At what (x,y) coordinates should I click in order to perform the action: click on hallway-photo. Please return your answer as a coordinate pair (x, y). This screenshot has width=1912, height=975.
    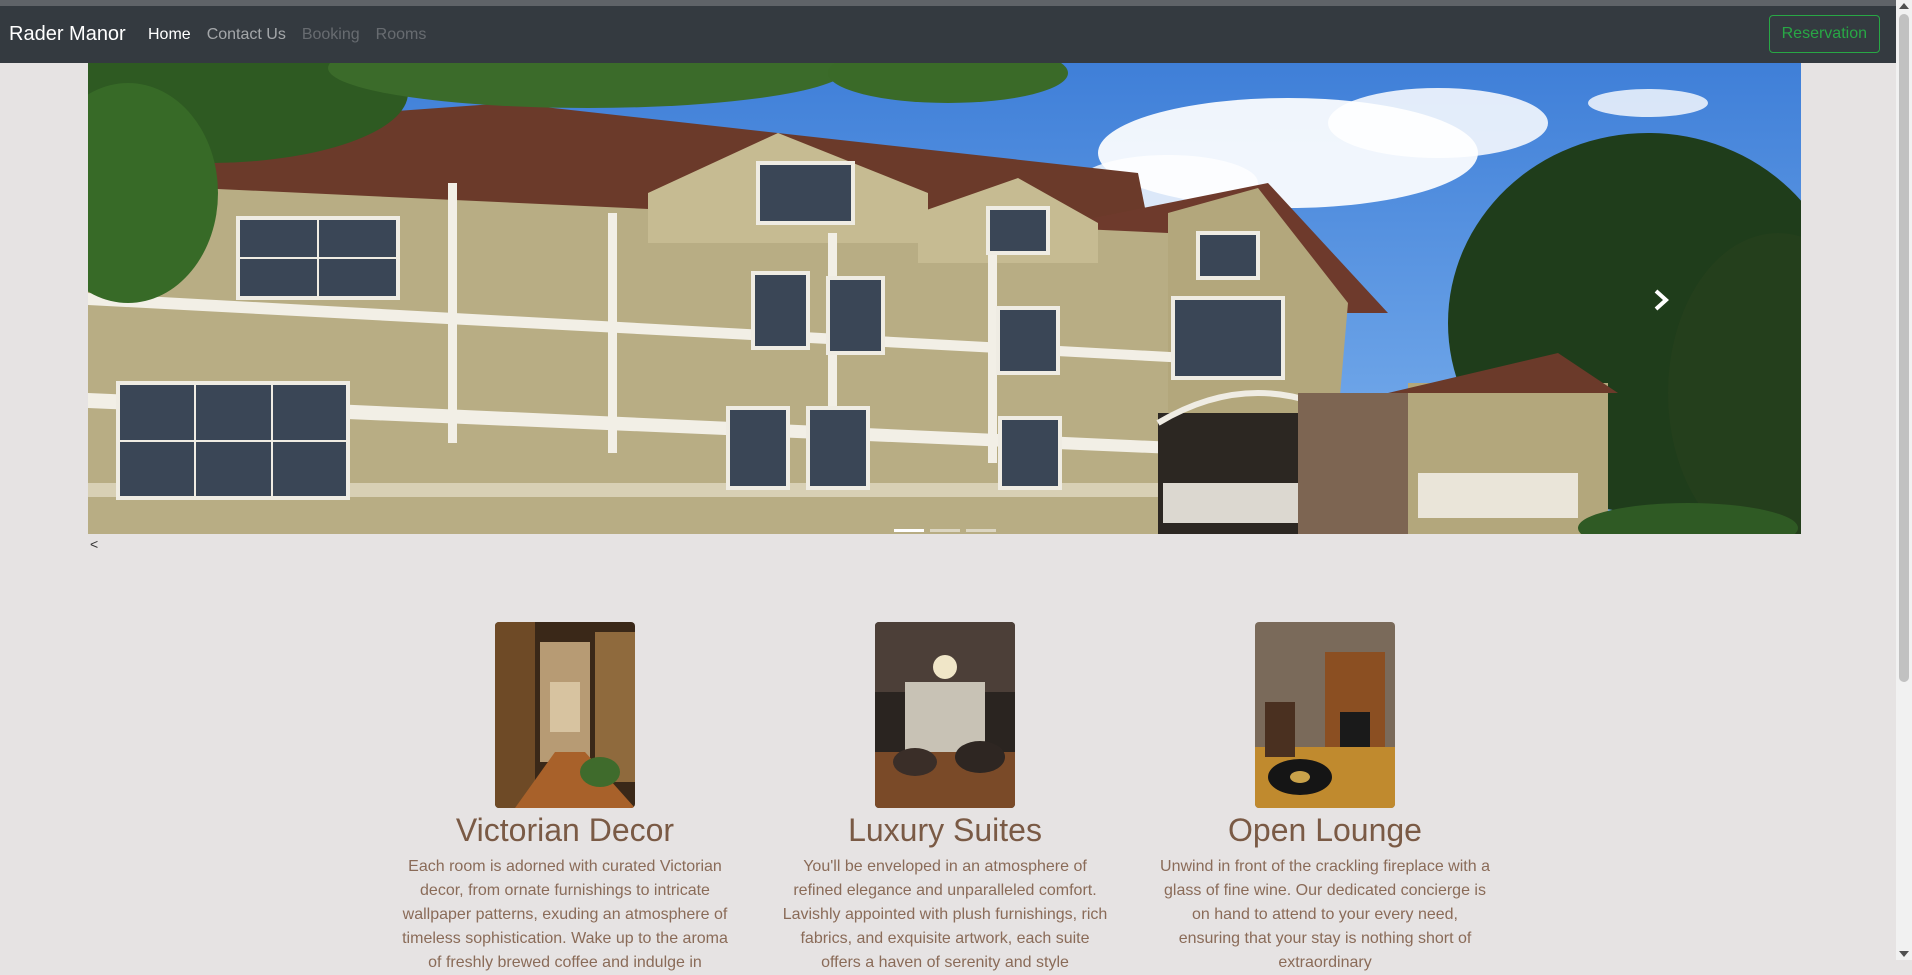
    Looking at the image, I should click on (565, 715).